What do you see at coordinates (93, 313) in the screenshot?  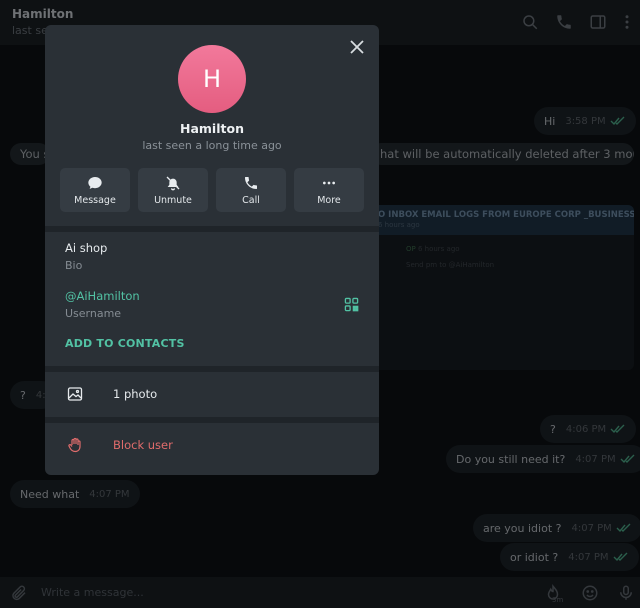 I see `username-label: Username` at bounding box center [93, 313].